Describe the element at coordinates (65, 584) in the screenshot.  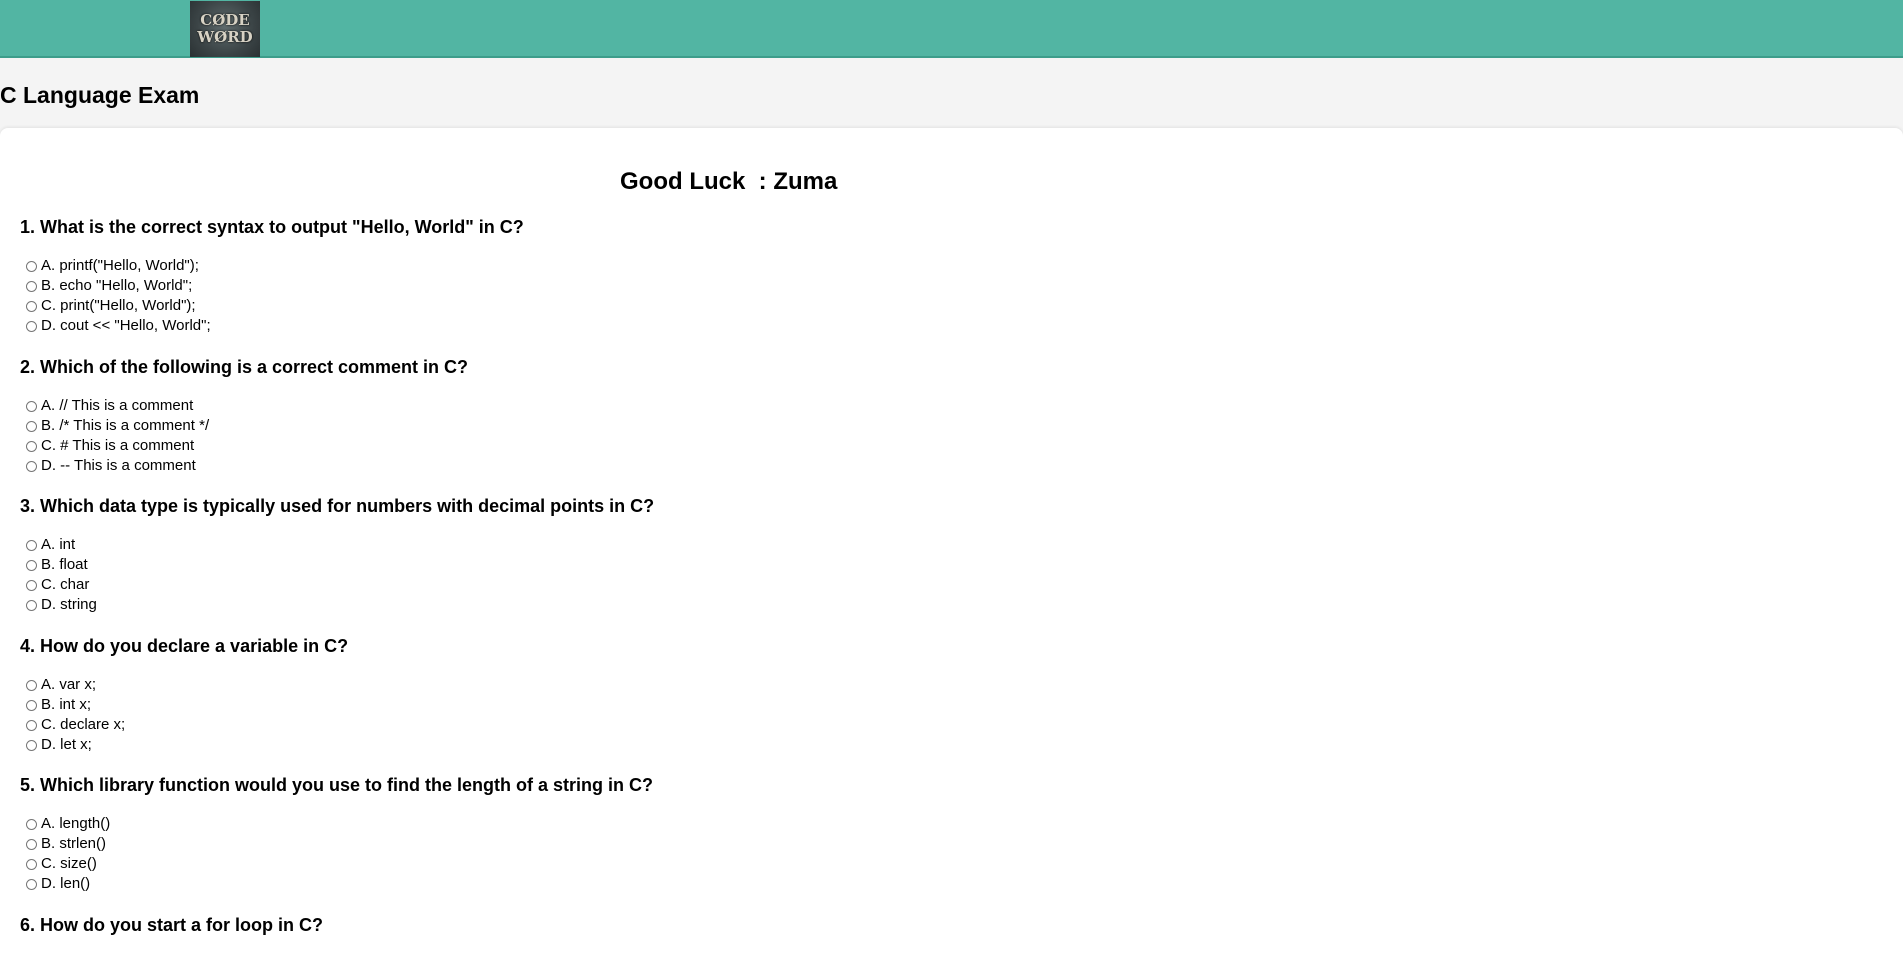
I see `option-label: C. char` at that location.